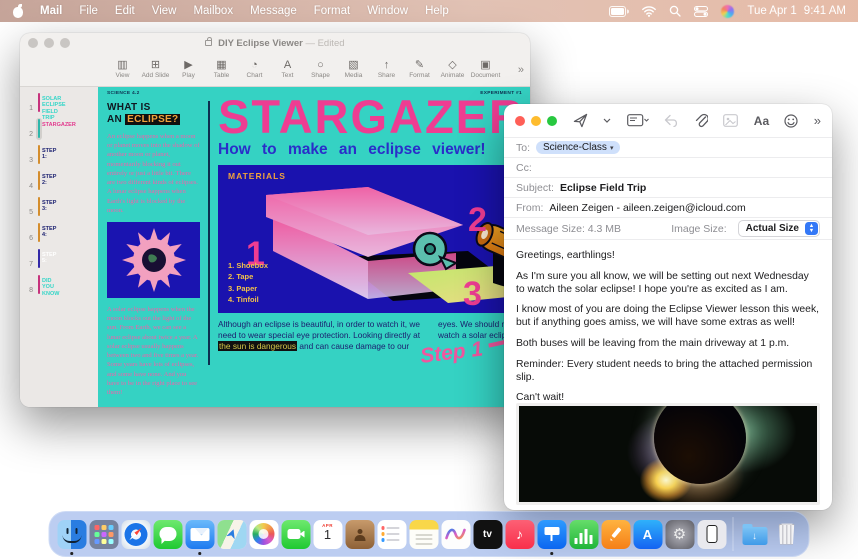 Image resolution: width=858 pixels, height=559 pixels. I want to click on attach-button, so click(701, 120).